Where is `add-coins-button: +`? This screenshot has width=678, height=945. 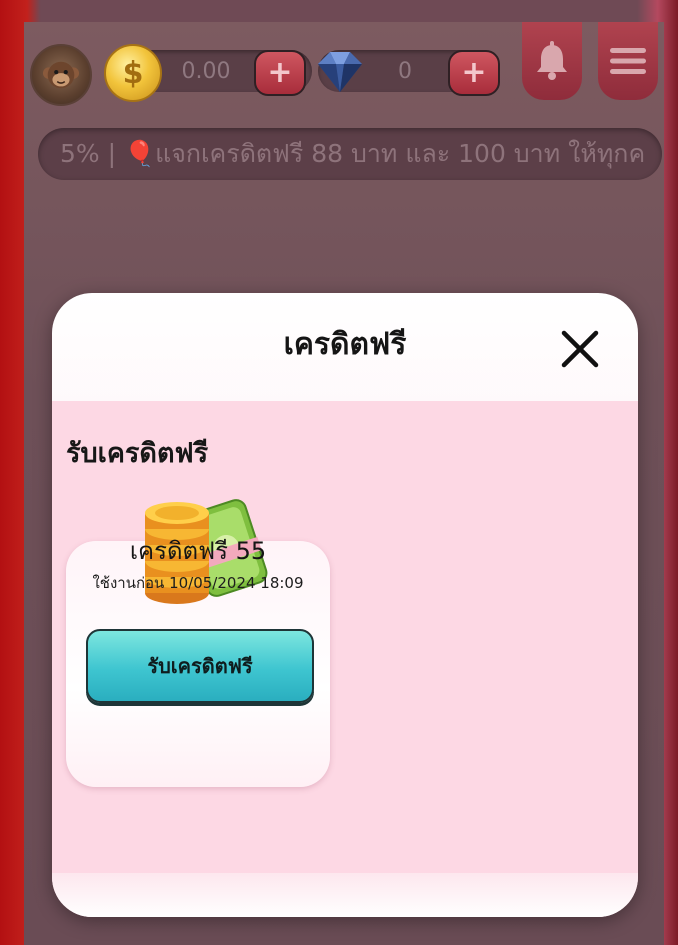 add-coins-button: + is located at coordinates (280, 73).